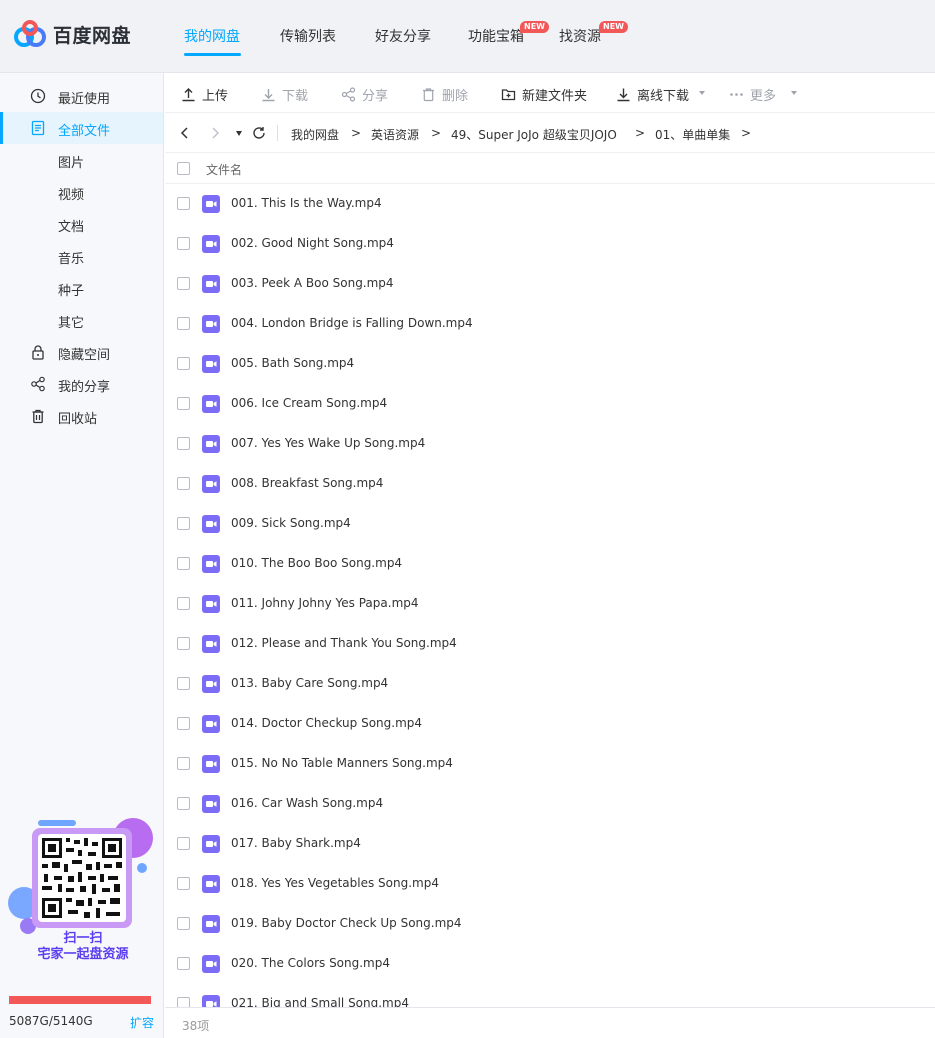 Image resolution: width=935 pixels, height=1038 pixels. Describe the element at coordinates (326, 723) in the screenshot. I see `file-name: 014. Doctor Checkup Song.mp4` at that location.